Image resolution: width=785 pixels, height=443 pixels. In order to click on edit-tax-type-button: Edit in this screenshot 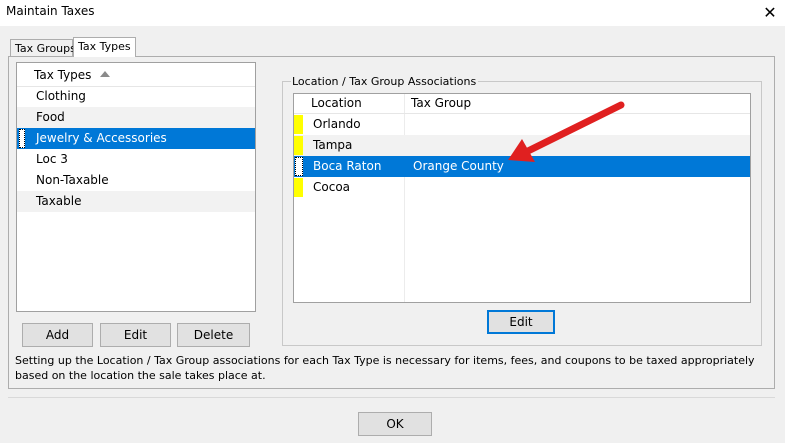, I will do `click(135, 335)`.